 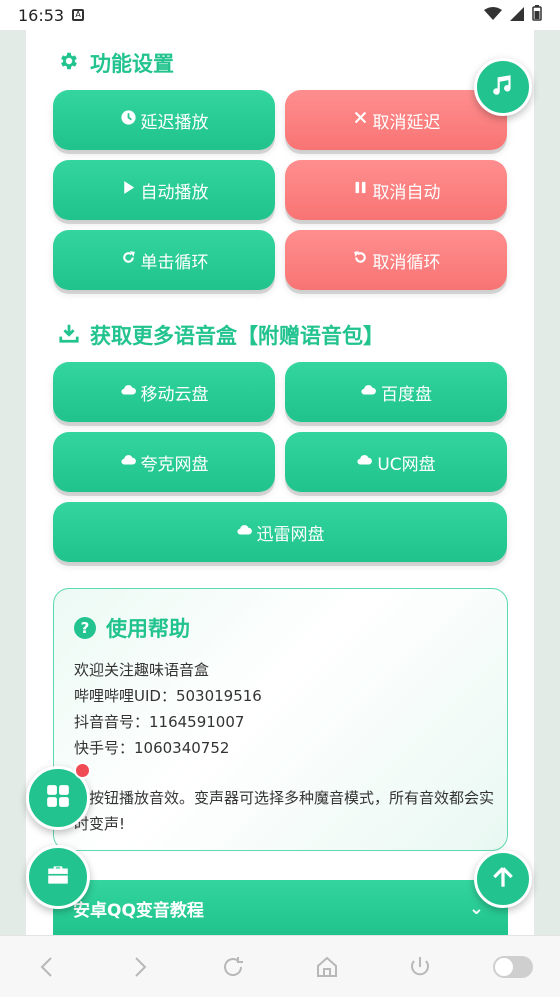 What do you see at coordinates (360, 260) in the screenshot?
I see `undo-icon` at bounding box center [360, 260].